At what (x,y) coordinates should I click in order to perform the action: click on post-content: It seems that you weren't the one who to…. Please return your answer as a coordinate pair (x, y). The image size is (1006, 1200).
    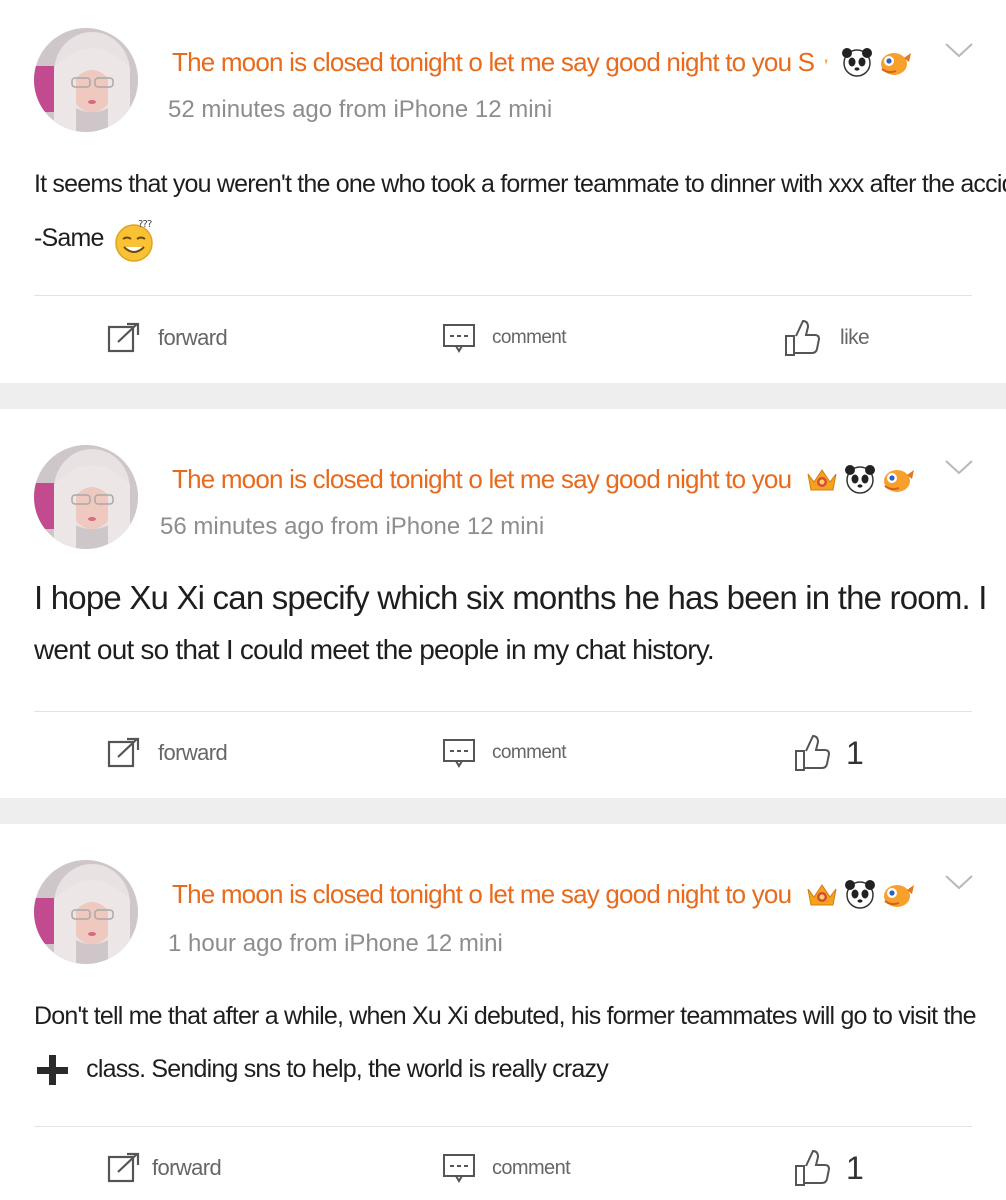
    Looking at the image, I should click on (520, 215).